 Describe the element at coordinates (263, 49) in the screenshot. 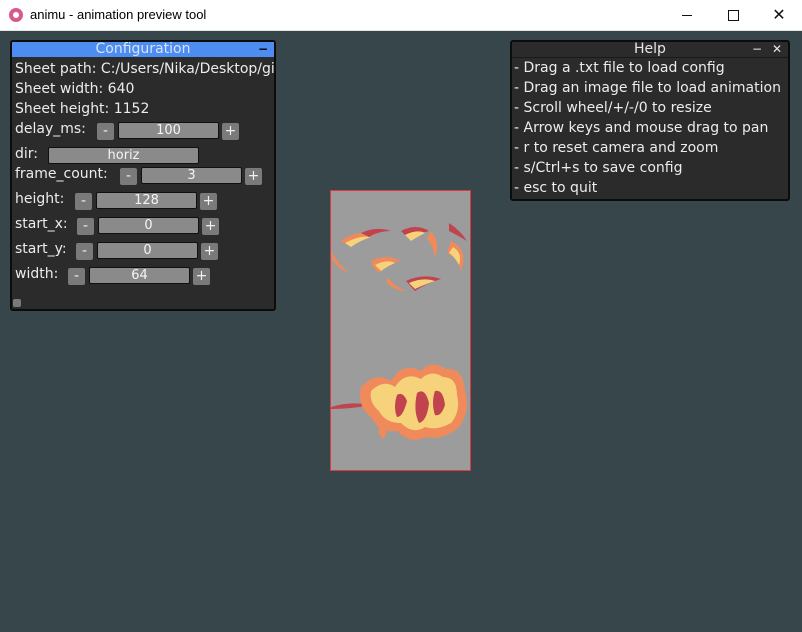

I see `collapse-configuration-button: −` at that location.